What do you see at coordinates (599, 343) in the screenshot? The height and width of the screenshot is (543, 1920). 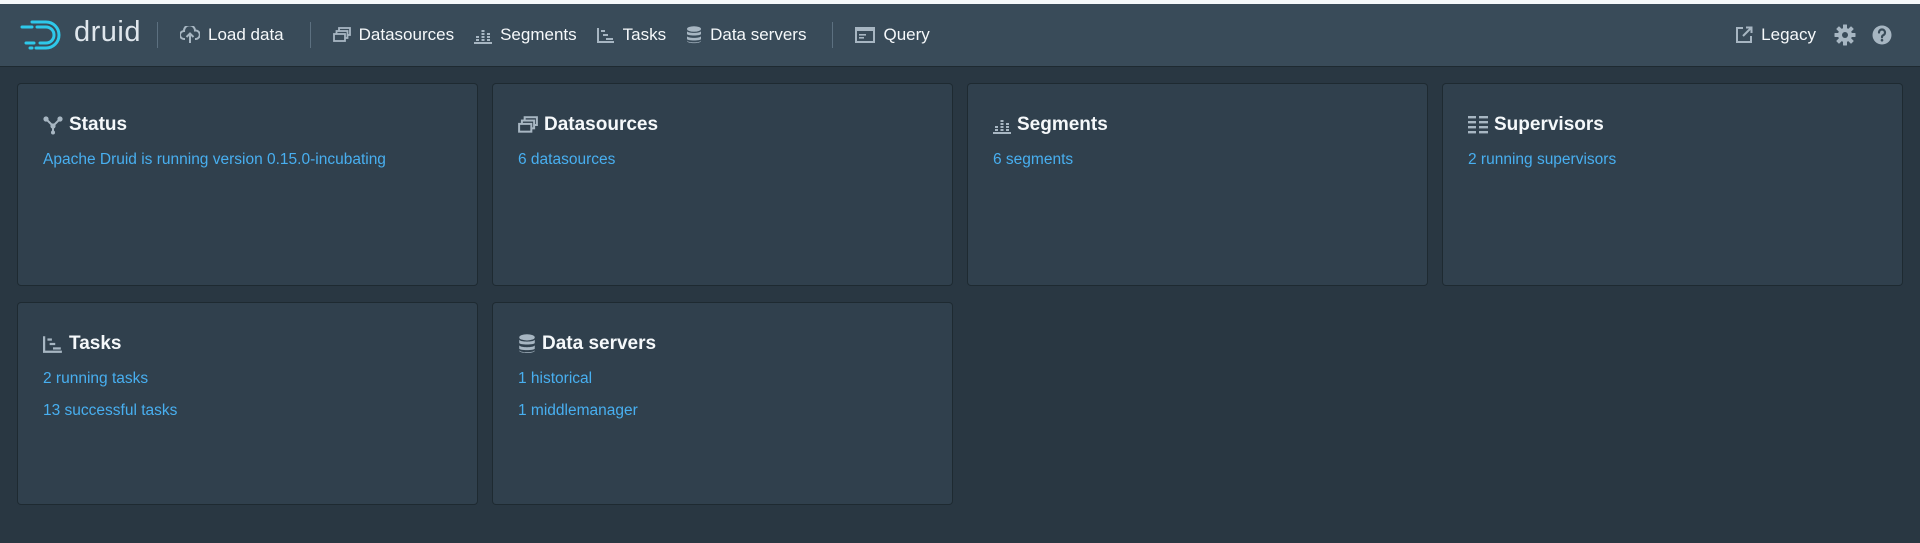 I see `data-servers-card-title-text: Data servers` at bounding box center [599, 343].